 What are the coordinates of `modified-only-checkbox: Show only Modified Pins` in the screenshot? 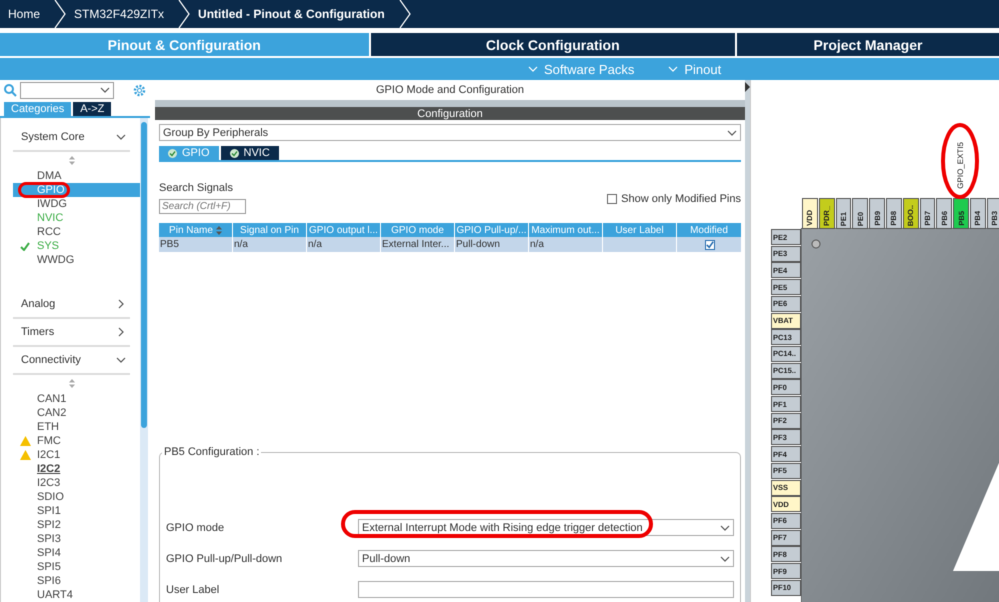 It's located at (674, 199).